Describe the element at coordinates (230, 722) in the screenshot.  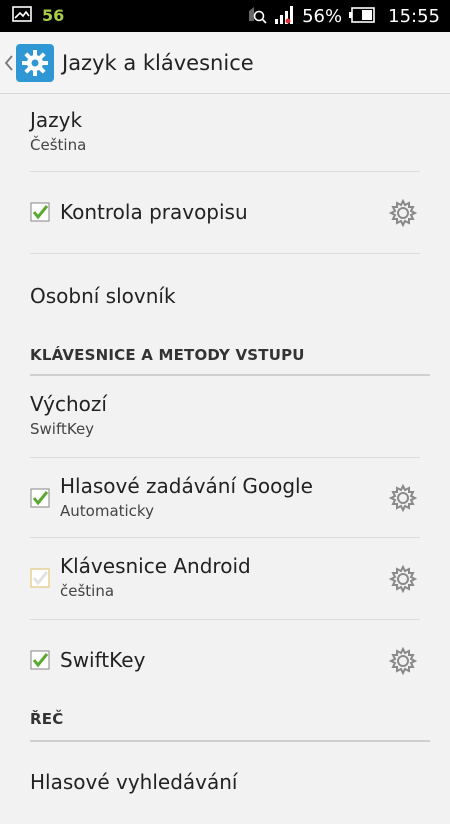
I see `section-speech: ŘEČ` at that location.